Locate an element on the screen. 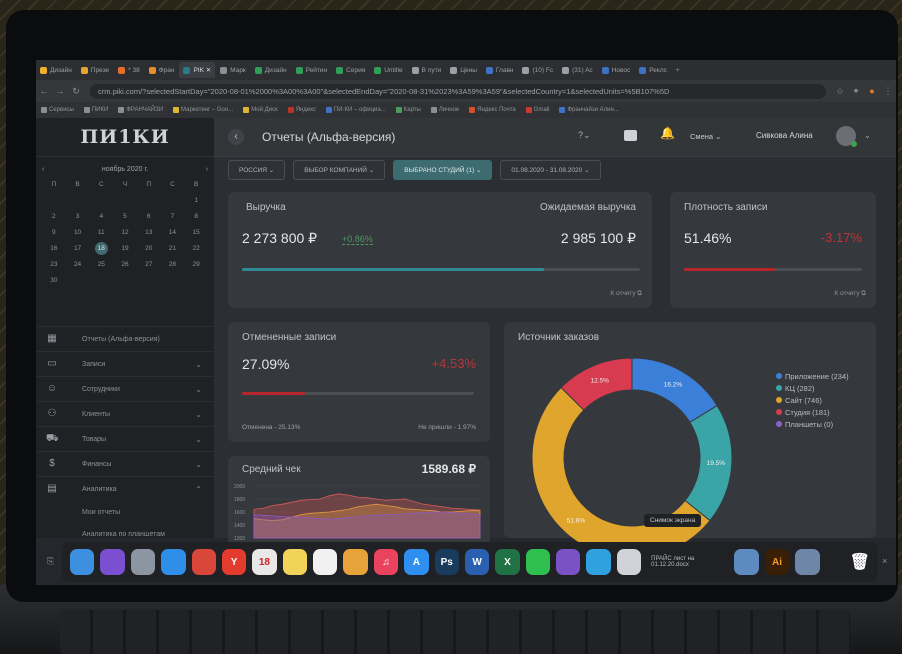 This screenshot has width=902, height=654. legend-item: Планшеты (0) is located at coordinates (812, 424).